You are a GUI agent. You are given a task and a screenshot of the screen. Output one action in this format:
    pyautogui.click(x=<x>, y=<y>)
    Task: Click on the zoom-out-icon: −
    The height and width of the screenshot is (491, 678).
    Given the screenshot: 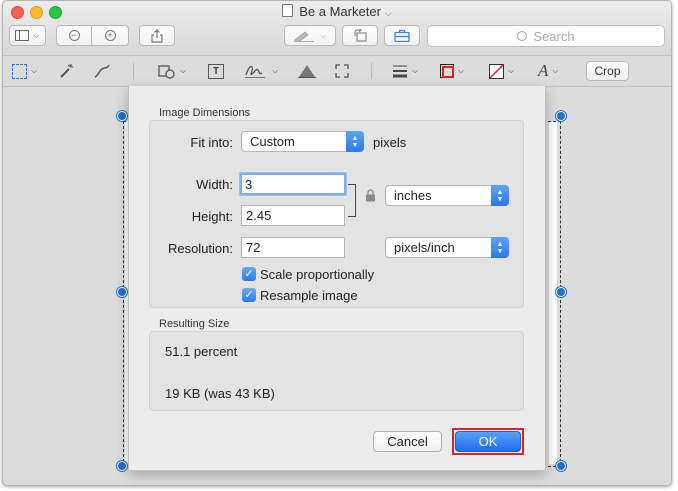 What is the action you would take?
    pyautogui.click(x=74, y=35)
    